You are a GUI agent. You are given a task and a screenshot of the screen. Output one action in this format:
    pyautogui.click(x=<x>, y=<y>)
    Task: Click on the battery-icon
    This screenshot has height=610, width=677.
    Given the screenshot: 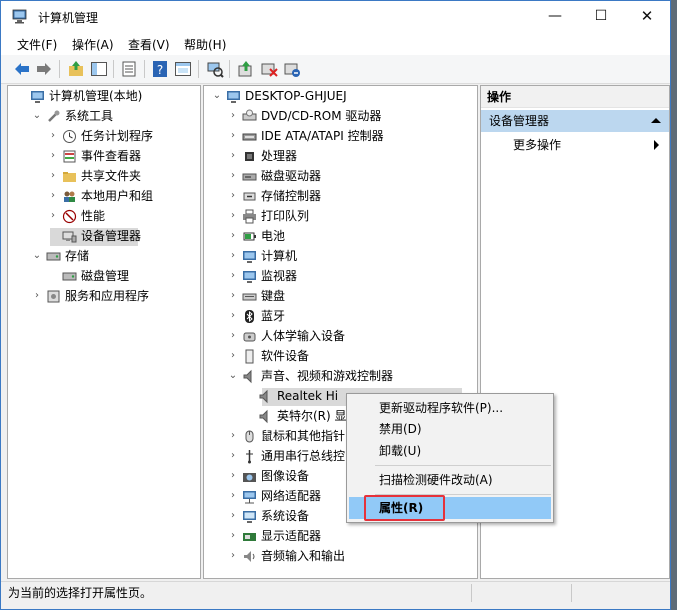 What is the action you would take?
    pyautogui.click(x=249, y=236)
    